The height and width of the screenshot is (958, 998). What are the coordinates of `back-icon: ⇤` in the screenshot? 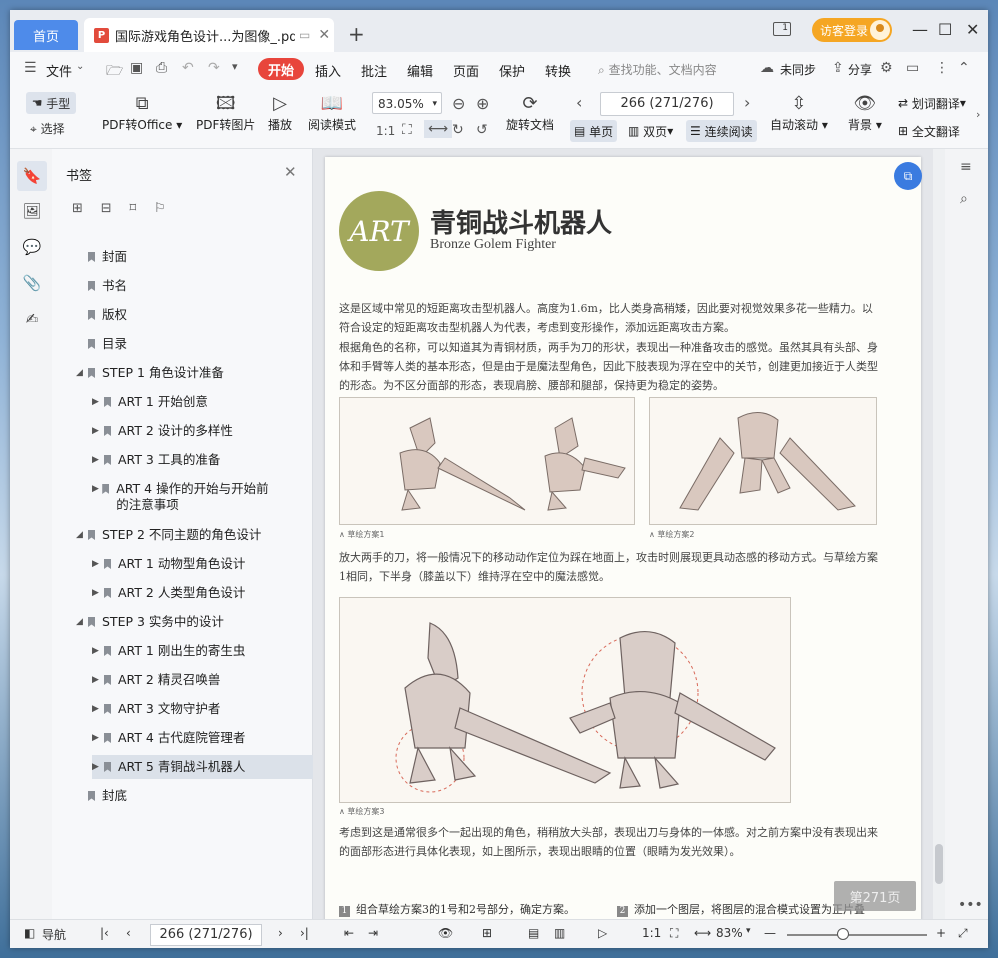 It's located at (349, 933).